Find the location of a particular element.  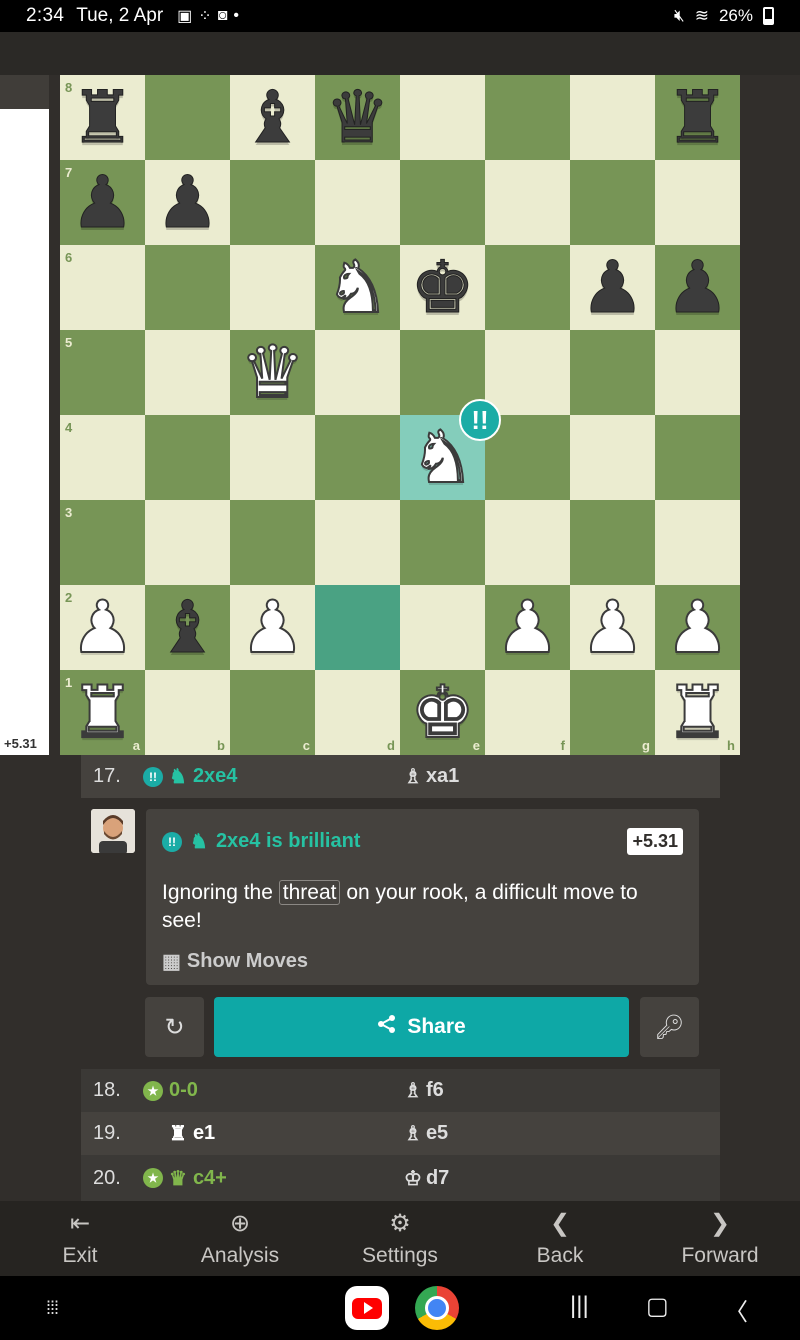

square-f7 is located at coordinates (527, 202).